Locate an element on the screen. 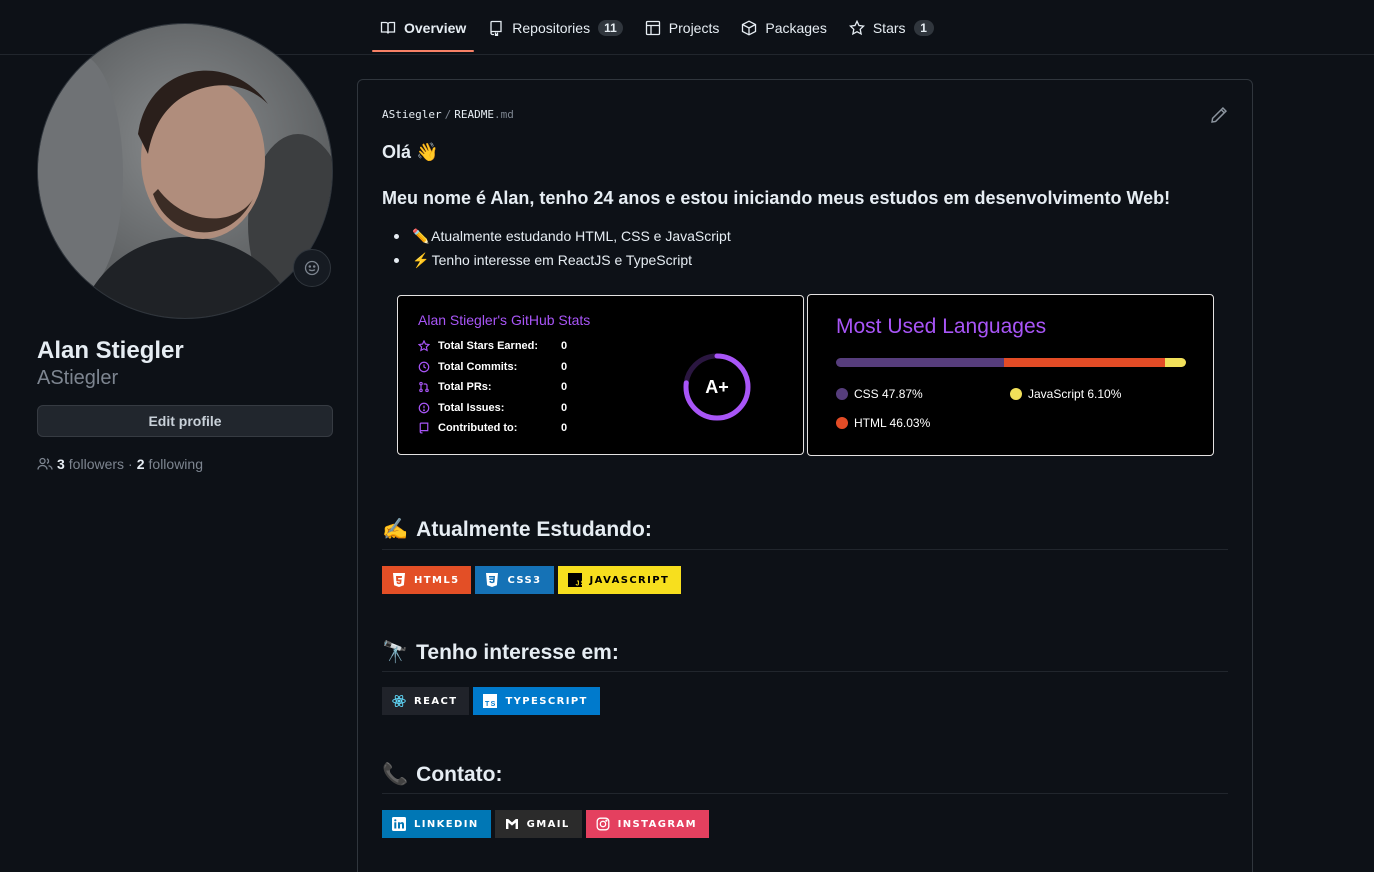 Image resolution: width=1374 pixels, height=872 pixels. react-badge: REACT is located at coordinates (426, 701).